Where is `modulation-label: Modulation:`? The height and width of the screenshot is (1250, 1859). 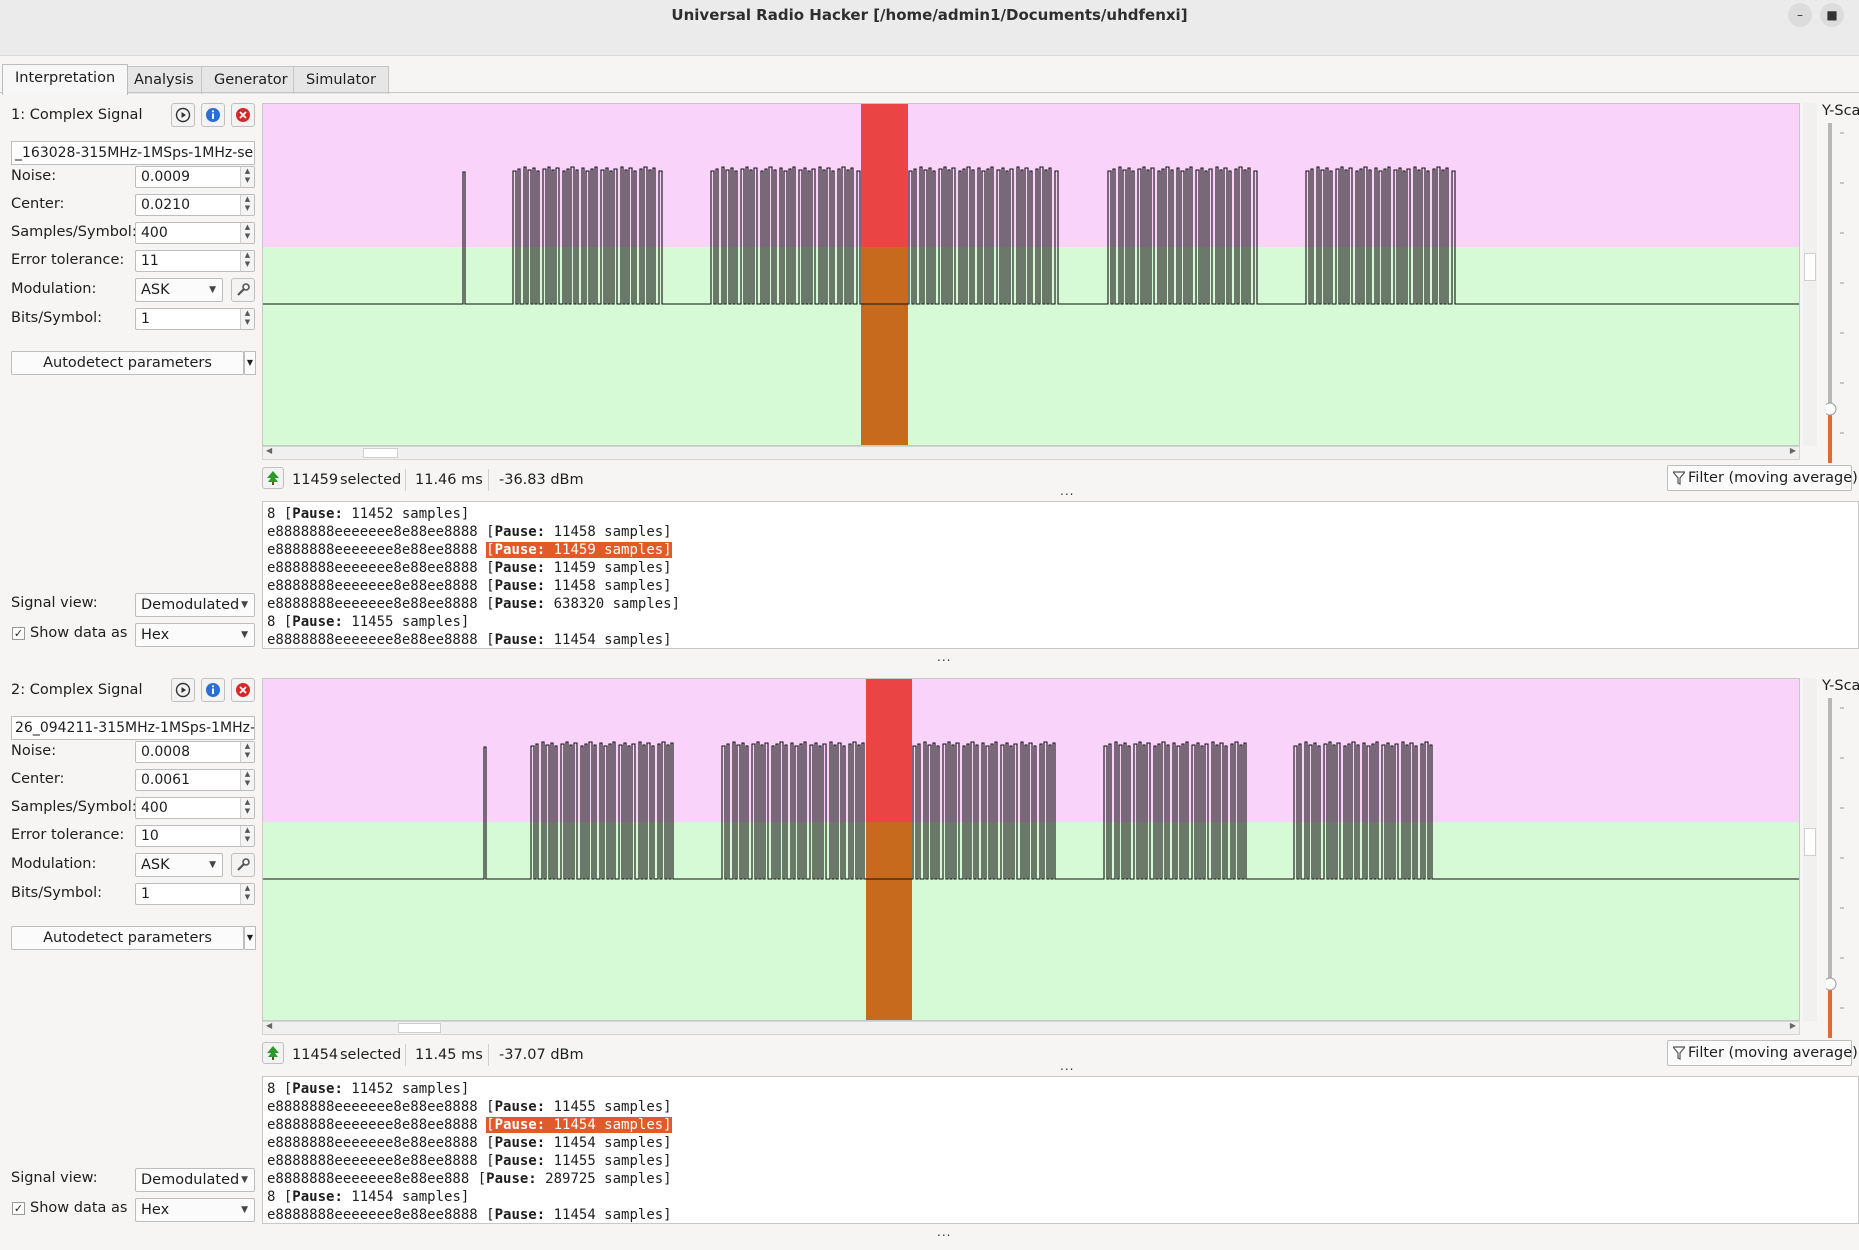
modulation-label: Modulation: is located at coordinates (54, 864).